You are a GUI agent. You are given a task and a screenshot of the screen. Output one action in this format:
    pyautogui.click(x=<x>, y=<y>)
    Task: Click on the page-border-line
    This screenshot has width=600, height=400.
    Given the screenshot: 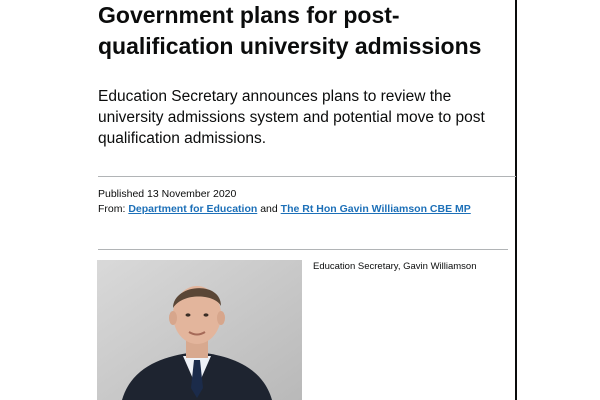 What is the action you would take?
    pyautogui.click(x=516, y=200)
    